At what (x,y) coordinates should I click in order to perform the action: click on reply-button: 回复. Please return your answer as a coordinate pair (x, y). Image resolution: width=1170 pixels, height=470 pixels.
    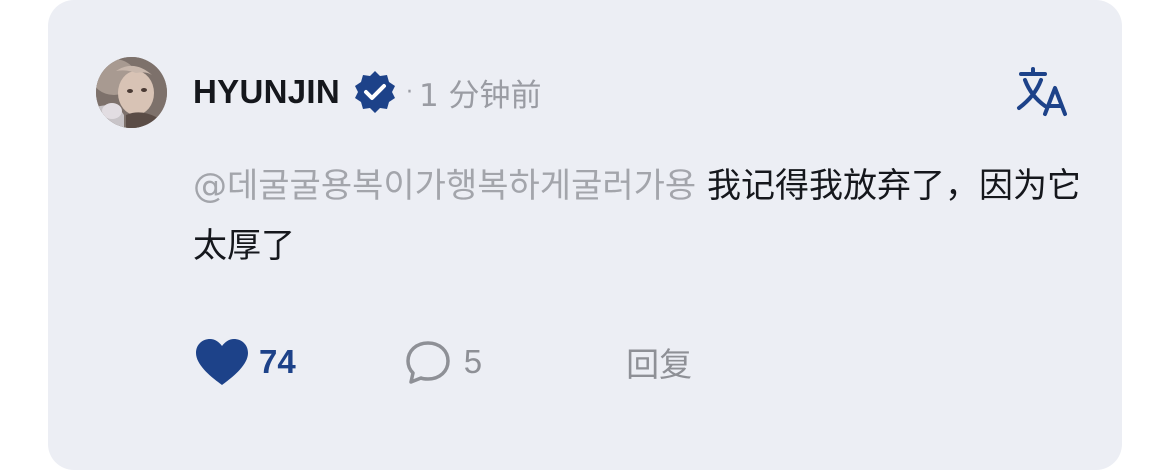
    Looking at the image, I should click on (659, 362).